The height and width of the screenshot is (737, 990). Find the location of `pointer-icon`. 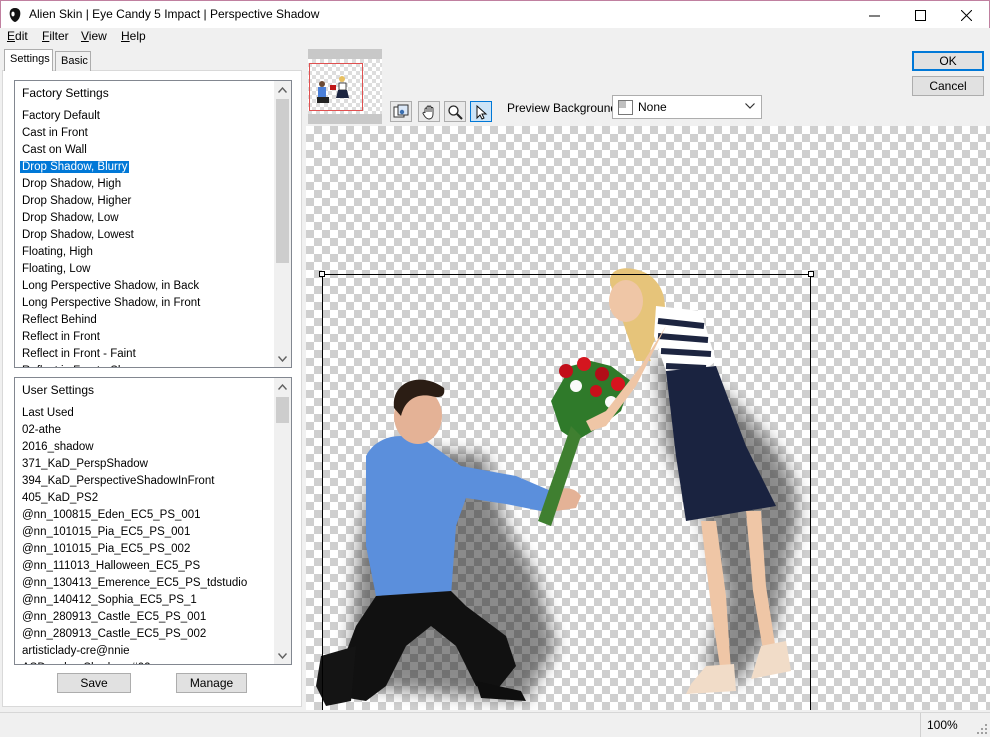

pointer-icon is located at coordinates (482, 112).